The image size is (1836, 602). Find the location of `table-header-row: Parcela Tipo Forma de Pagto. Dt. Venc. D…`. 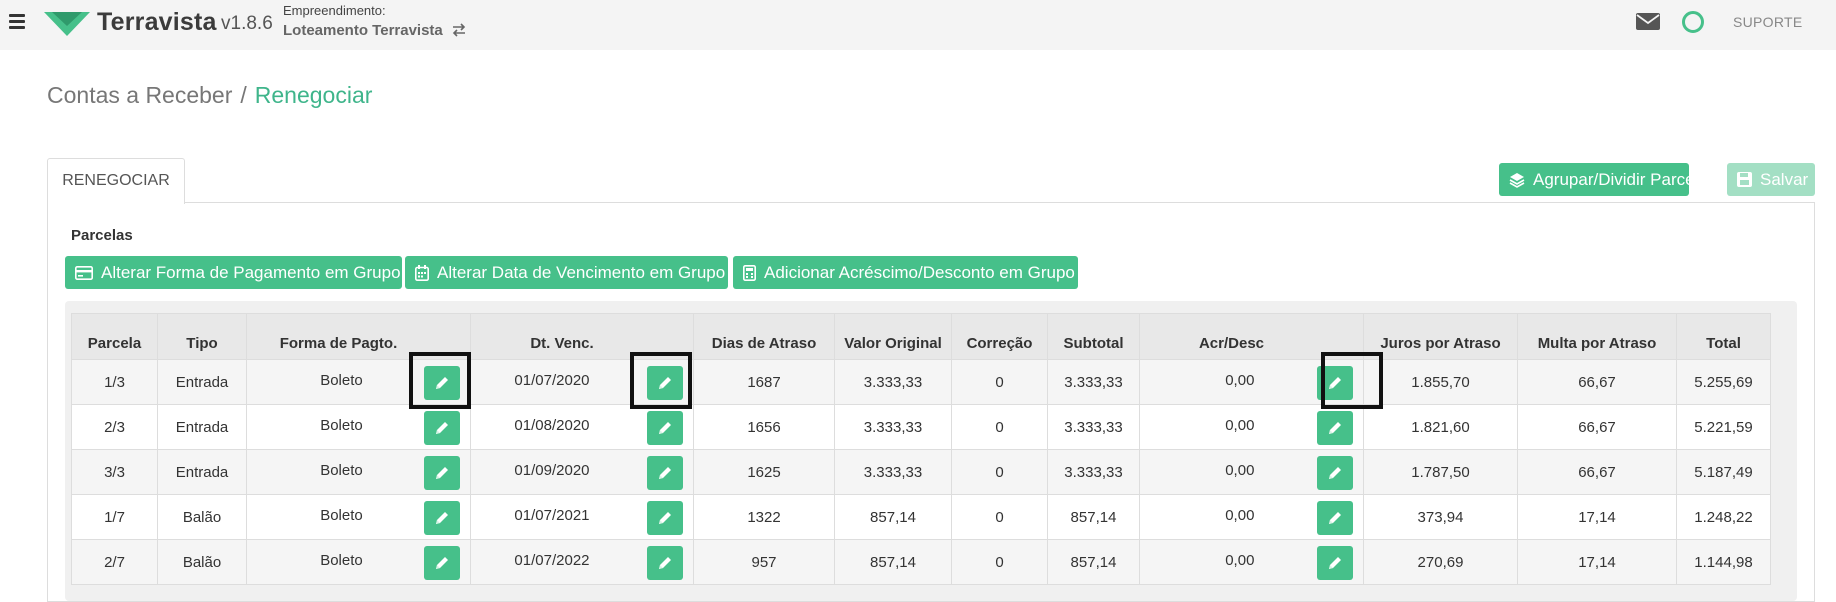

table-header-row: Parcela Tipo Forma de Pagto. Dt. Venc. D… is located at coordinates (921, 336).